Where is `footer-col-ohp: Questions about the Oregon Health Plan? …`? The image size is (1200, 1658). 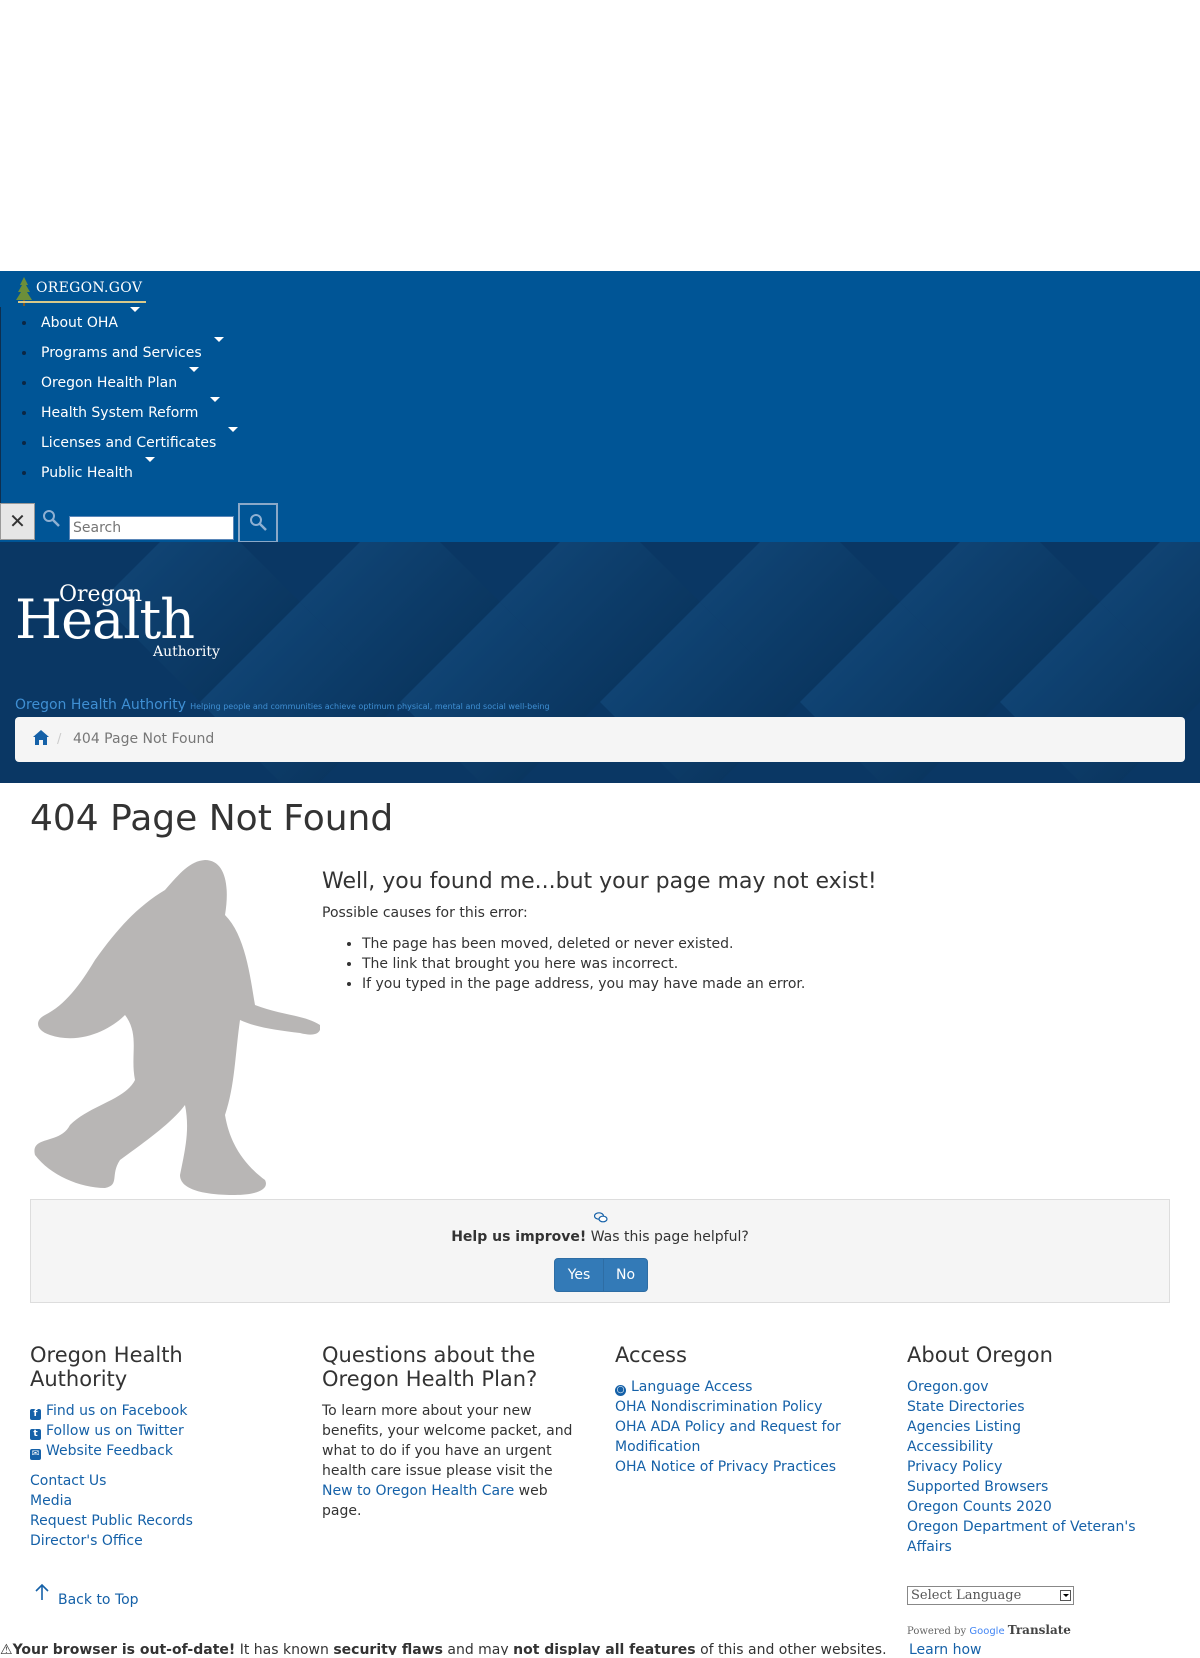
footer-col-ohp: Questions about the Oregon Health Plan? … is located at coordinates (452, 1432).